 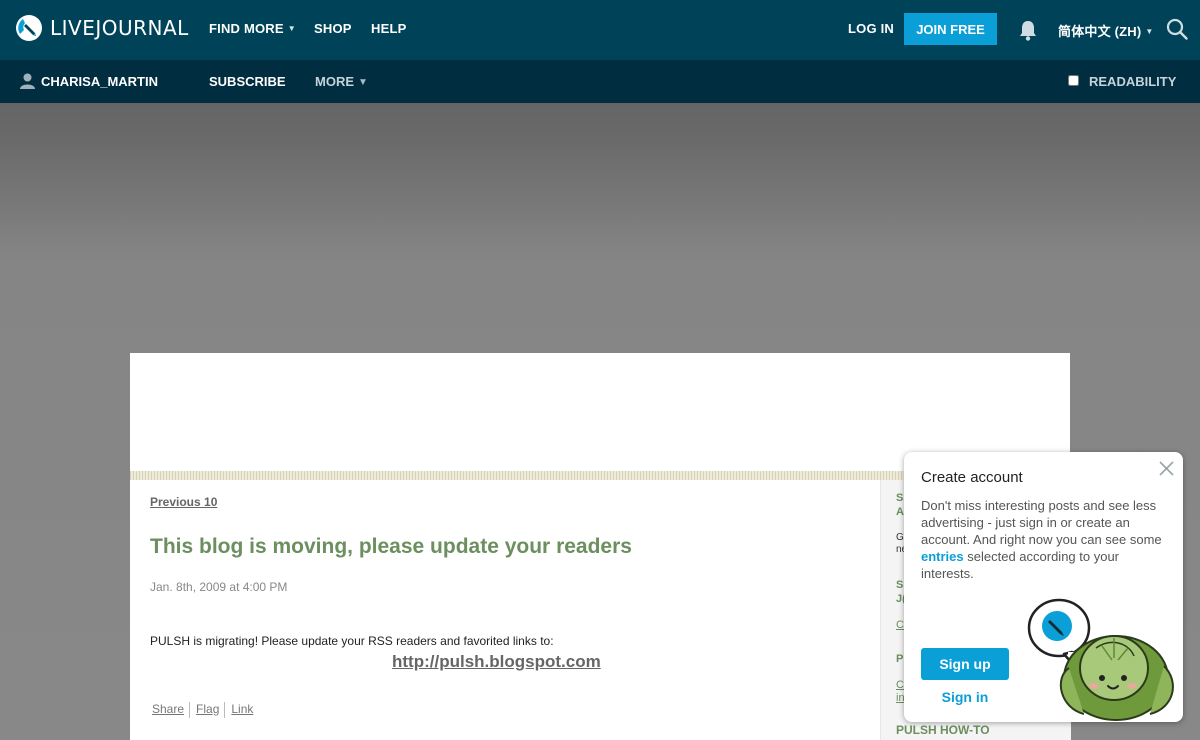 What do you see at coordinates (99, 81) in the screenshot?
I see `journal-username-link: CHARISA_MARTIN` at bounding box center [99, 81].